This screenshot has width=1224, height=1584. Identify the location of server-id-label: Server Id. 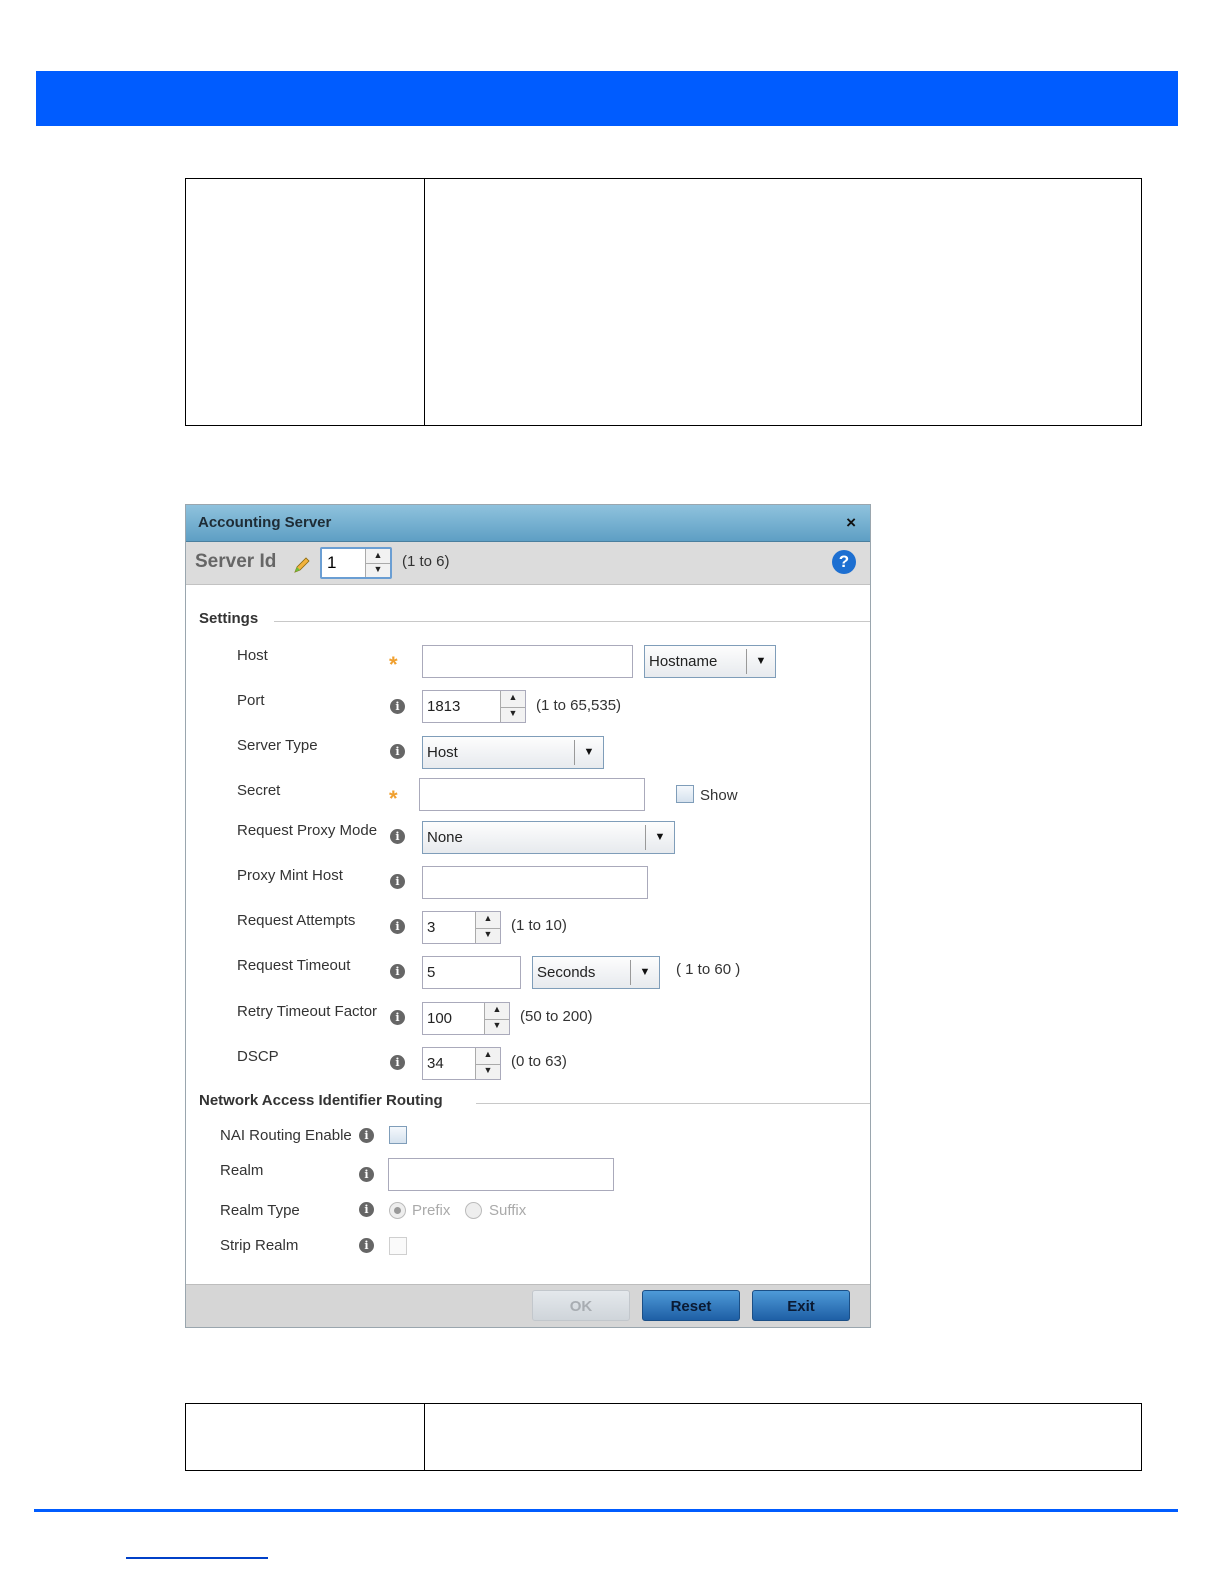
(236, 561).